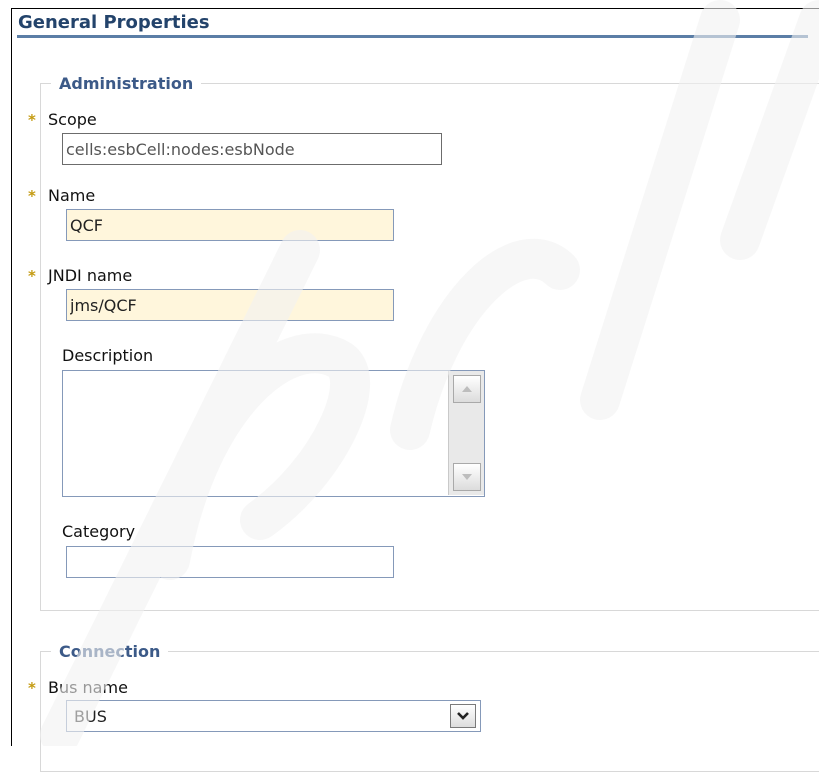 The height and width of the screenshot is (772, 819). I want to click on description-textarea-box, so click(273, 433).